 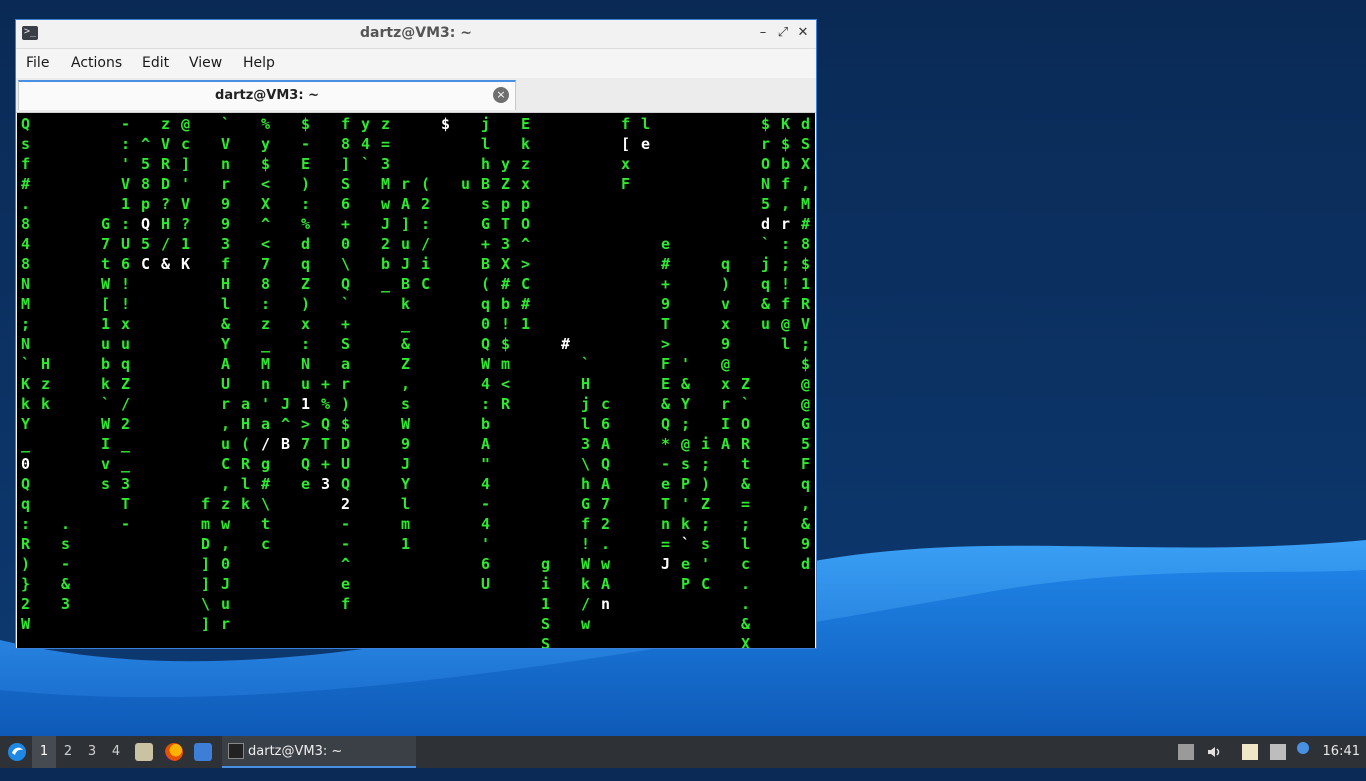 I want to click on terminal-glyph: y, so click(x=265, y=144).